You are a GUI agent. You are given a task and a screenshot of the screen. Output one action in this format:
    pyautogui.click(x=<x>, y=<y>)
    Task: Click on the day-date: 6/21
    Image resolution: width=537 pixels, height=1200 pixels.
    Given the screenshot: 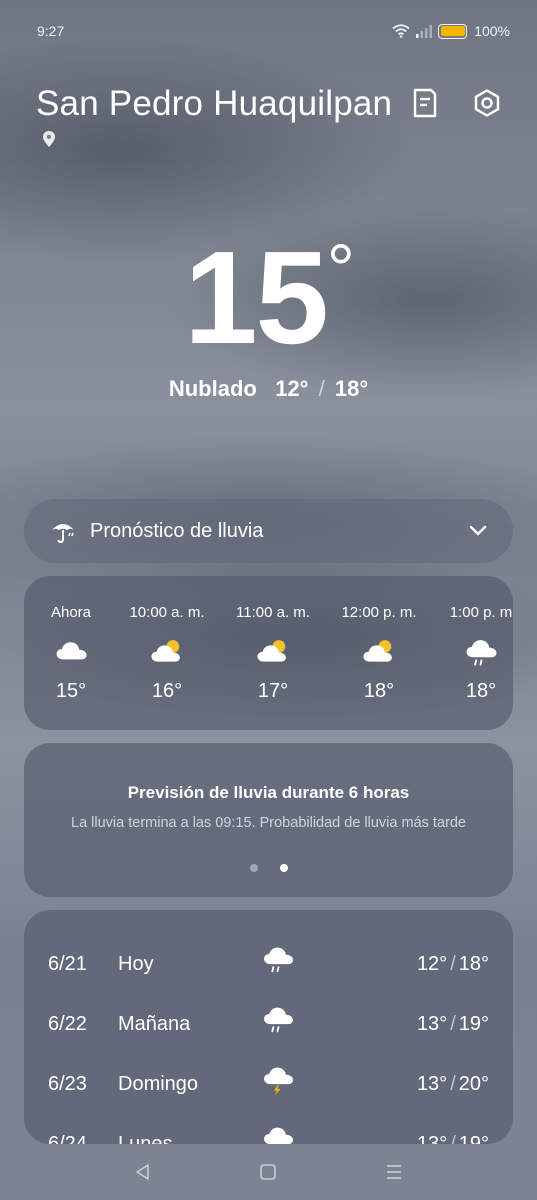 What is the action you would take?
    pyautogui.click(x=67, y=964)
    